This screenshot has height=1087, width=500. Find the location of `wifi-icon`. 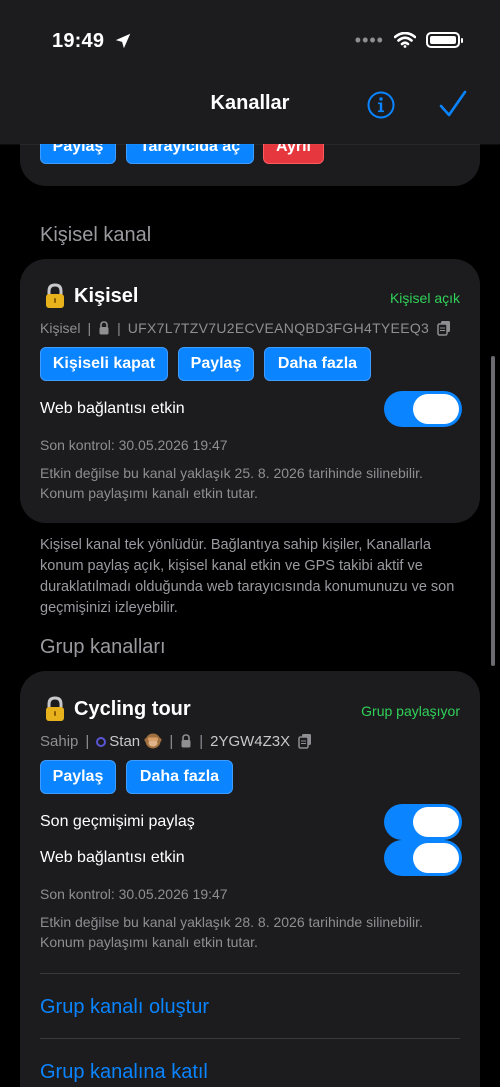

wifi-icon is located at coordinates (405, 40).